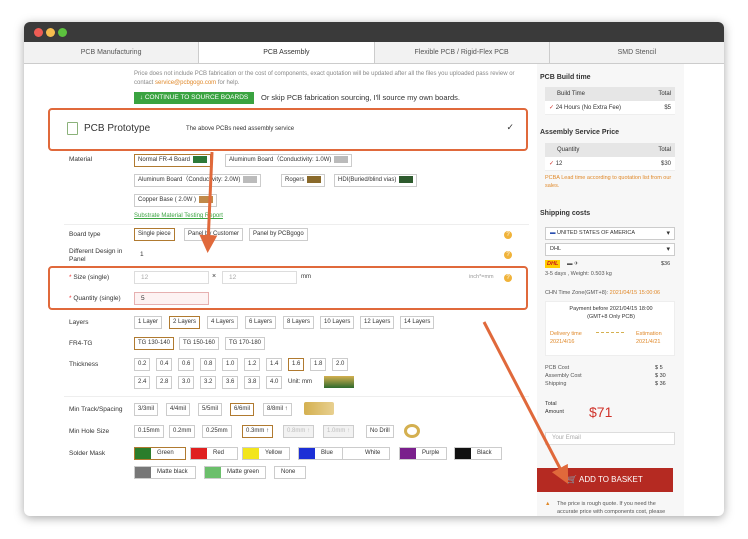 This screenshot has height=539, width=748. Describe the element at coordinates (274, 364) in the screenshot. I see `thickness-option: 1.4` at that location.